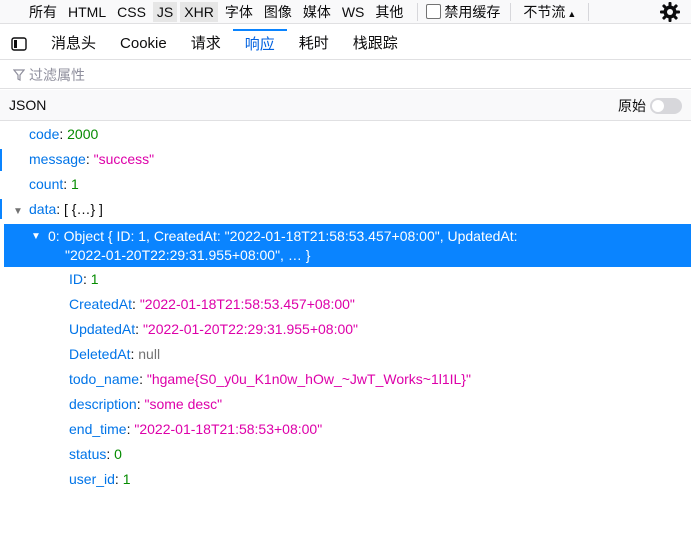 This screenshot has width=691, height=537. Describe the element at coordinates (57, 159) in the screenshot. I see `tree-key: message` at that location.